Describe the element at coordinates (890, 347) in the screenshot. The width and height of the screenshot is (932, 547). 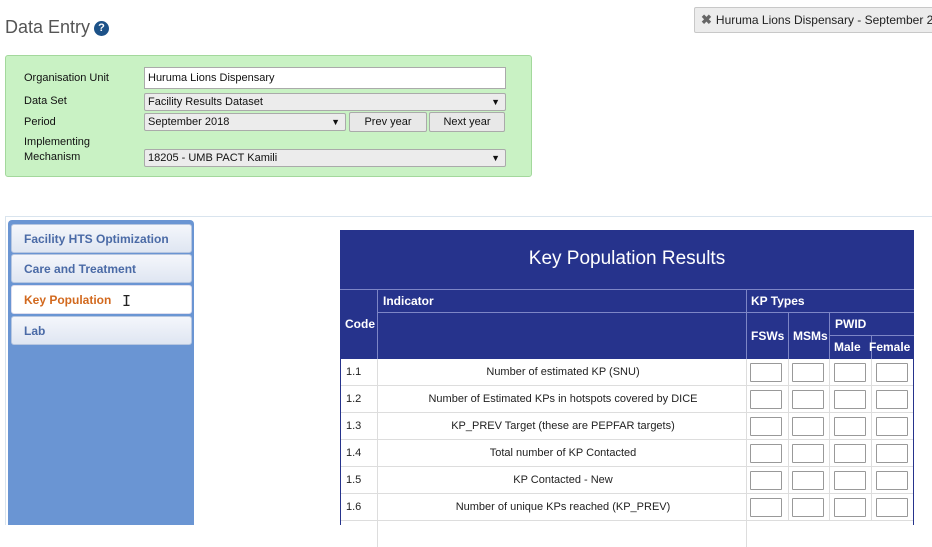
I see `header-female: Female` at that location.